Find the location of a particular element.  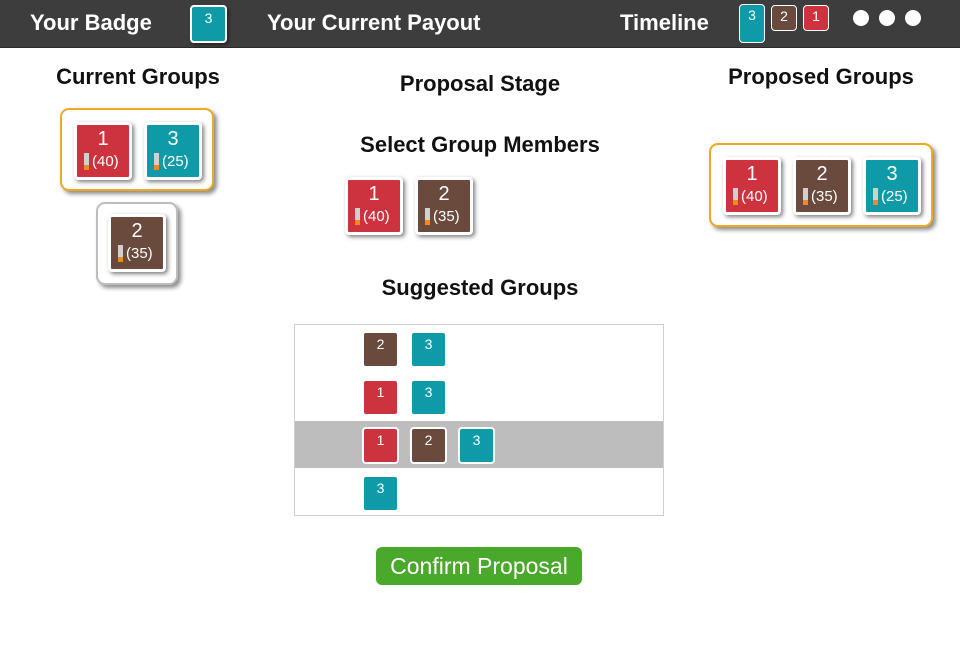

current-groups-title: Current Groups is located at coordinates (138, 76).